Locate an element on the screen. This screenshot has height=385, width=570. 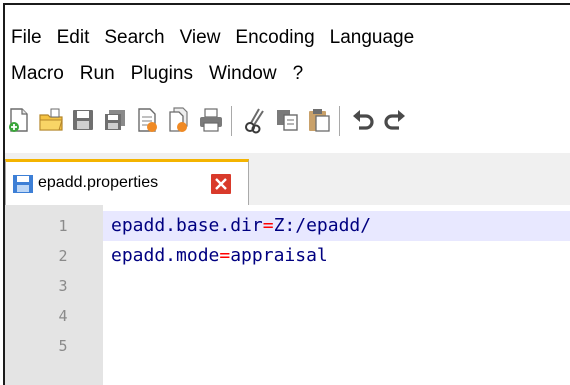
new-file-icon is located at coordinates (19, 120).